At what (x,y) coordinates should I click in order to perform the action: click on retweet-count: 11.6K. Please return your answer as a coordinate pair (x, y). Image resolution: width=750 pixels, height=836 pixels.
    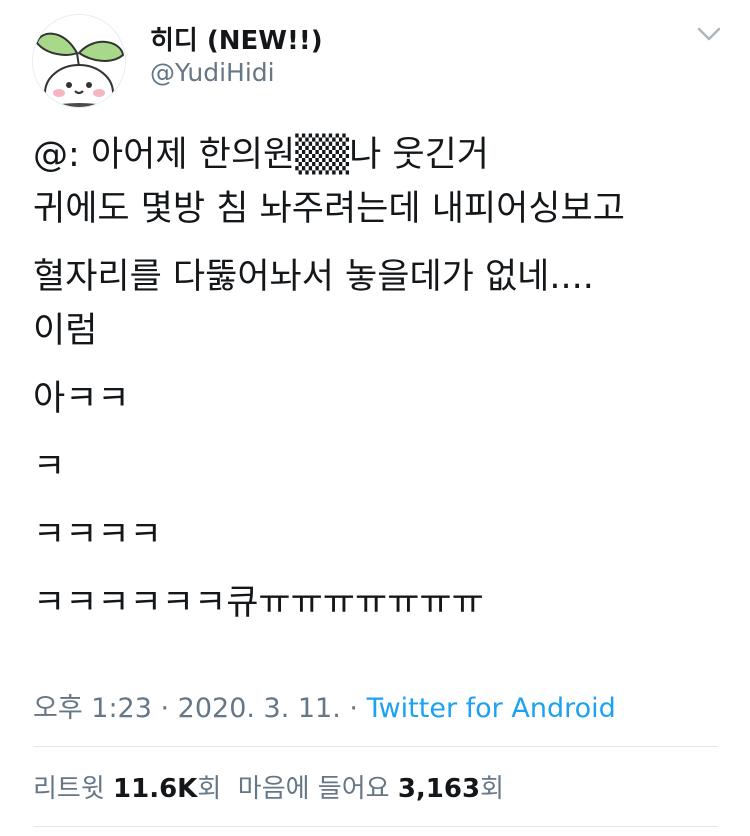
    Looking at the image, I should click on (155, 789).